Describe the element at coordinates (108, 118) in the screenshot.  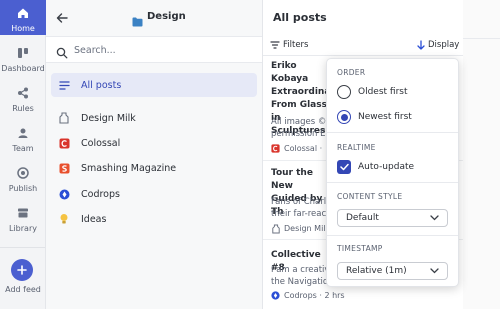
I see `feed-item-label: Design Milk` at that location.